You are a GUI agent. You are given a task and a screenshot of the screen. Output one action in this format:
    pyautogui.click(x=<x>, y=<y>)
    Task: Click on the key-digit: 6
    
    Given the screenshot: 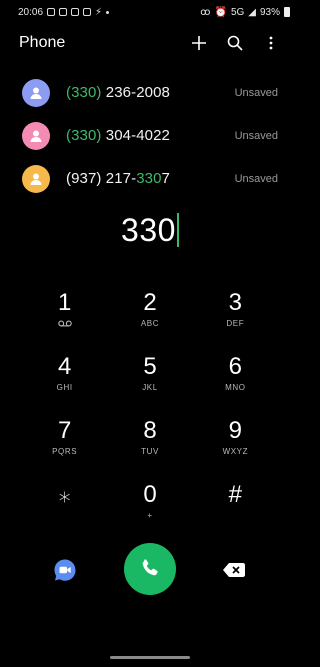 What is the action you would take?
    pyautogui.click(x=235, y=366)
    